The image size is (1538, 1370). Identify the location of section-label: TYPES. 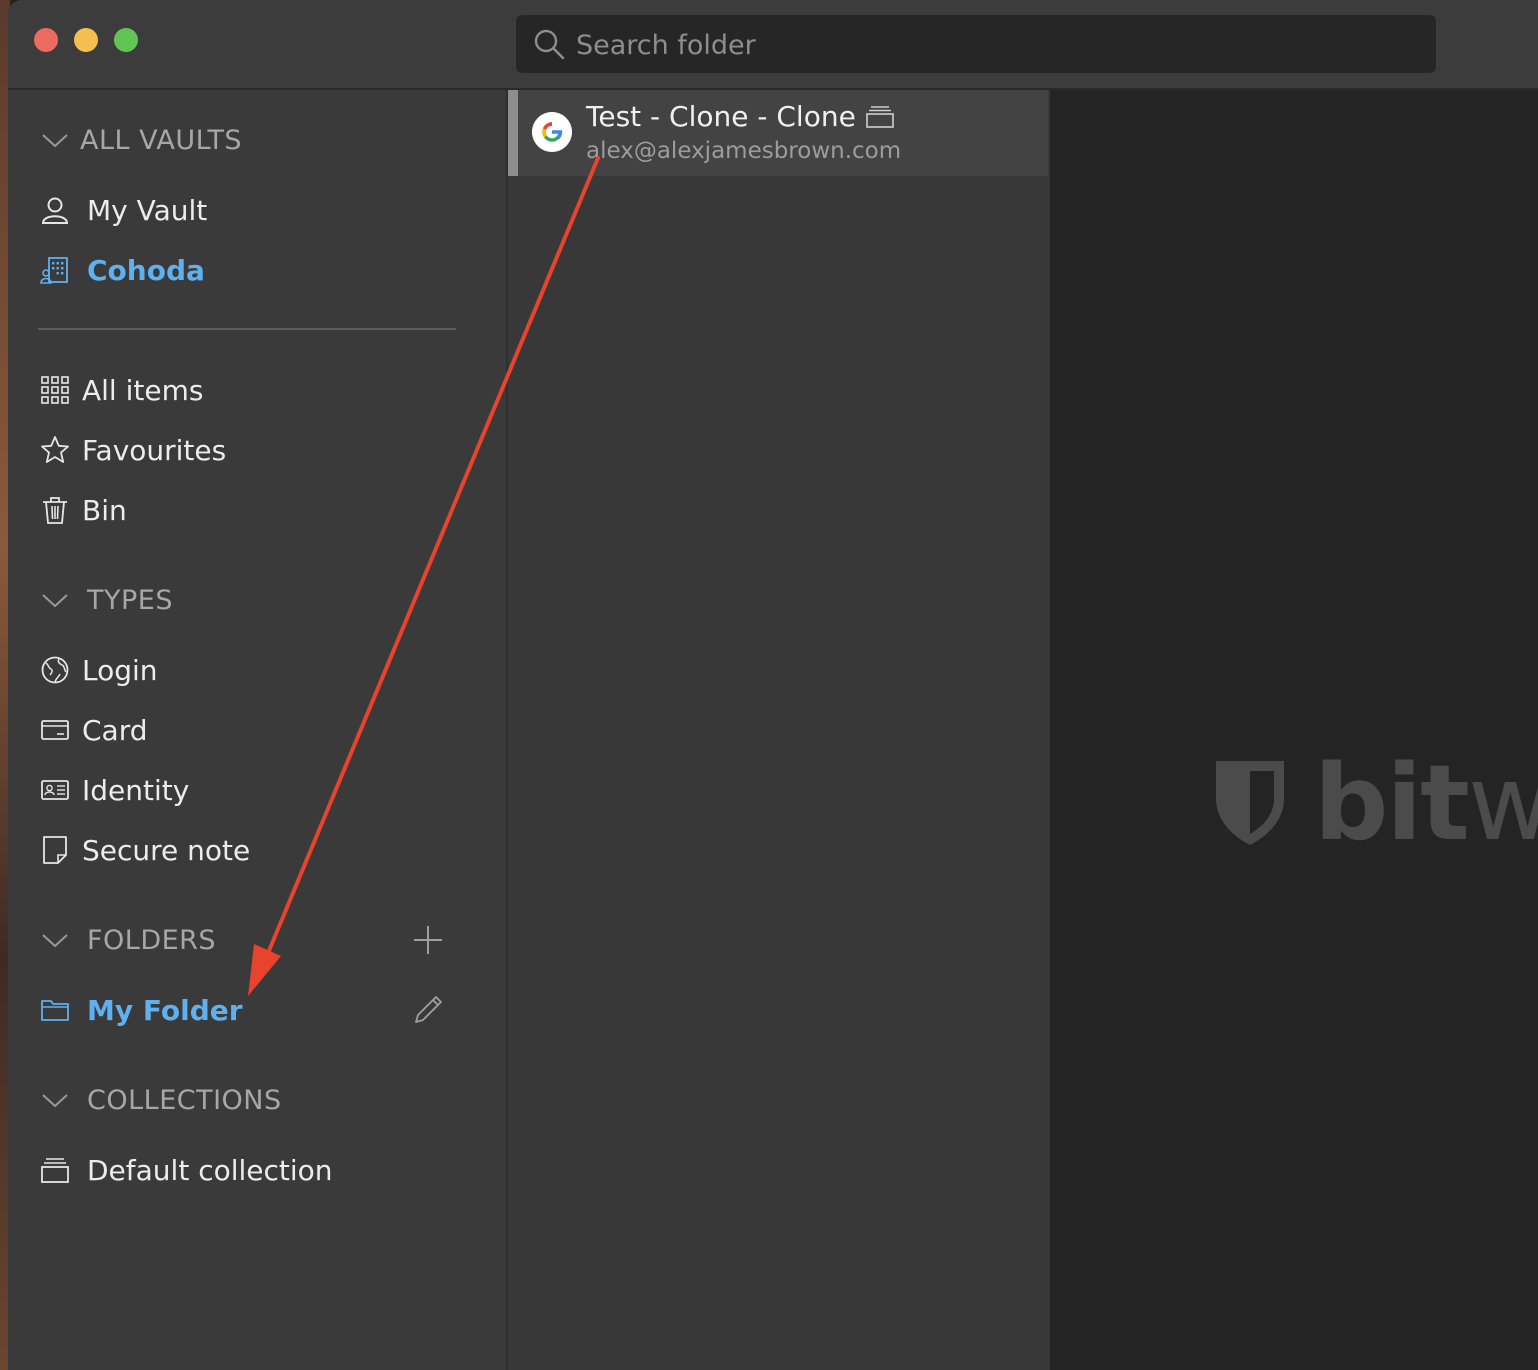
(130, 600).